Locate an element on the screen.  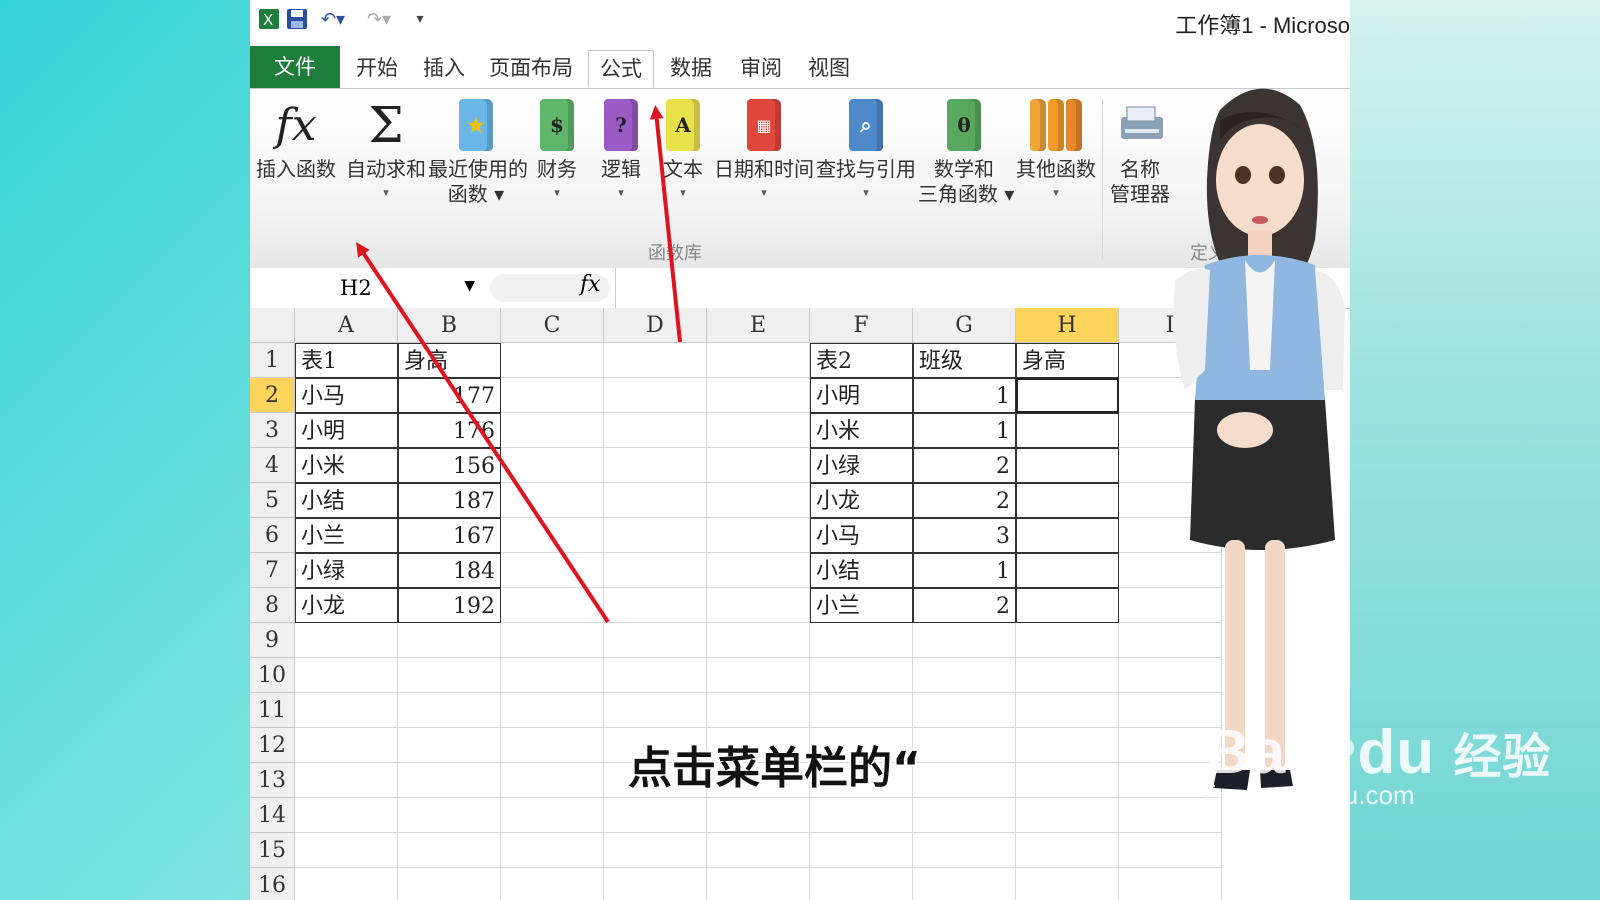
baidu-watermark: Bai✿du 经验 jingyan.baidu.com is located at coordinates (1378, 764).